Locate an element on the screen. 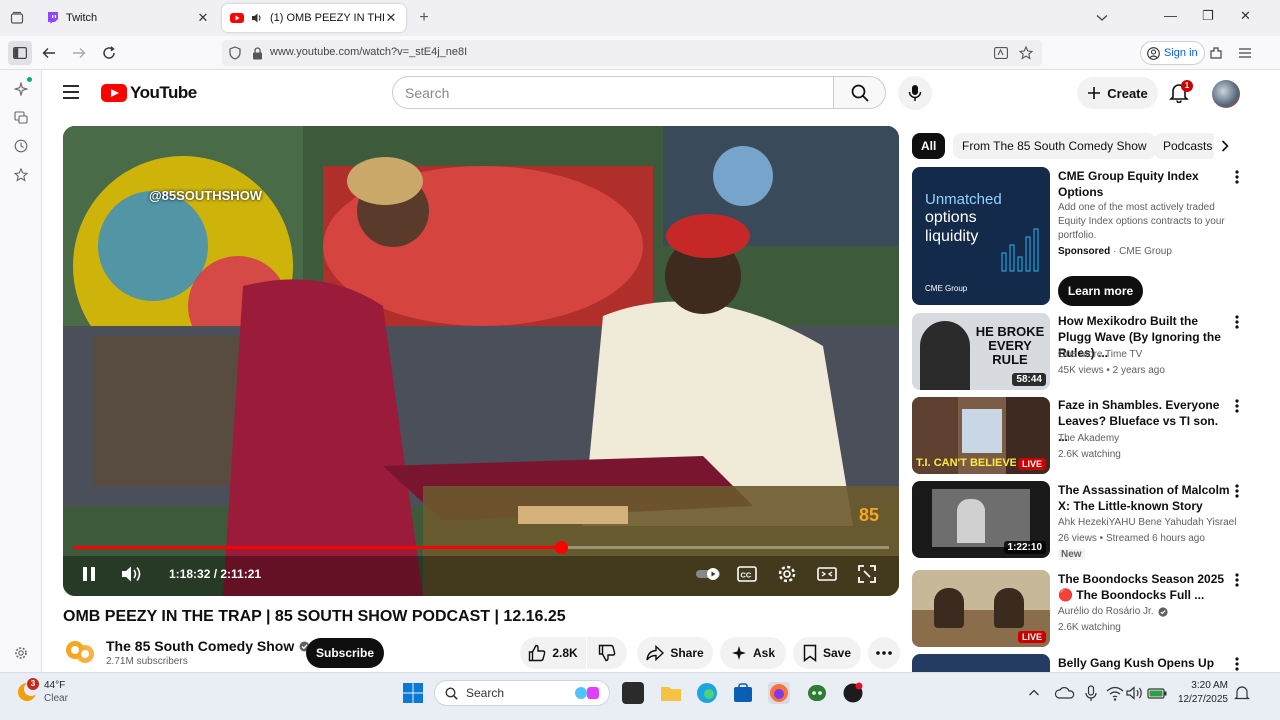 The width and height of the screenshot is (1280, 720). weather-widget: 44°F Clear is located at coordinates (42, 692).